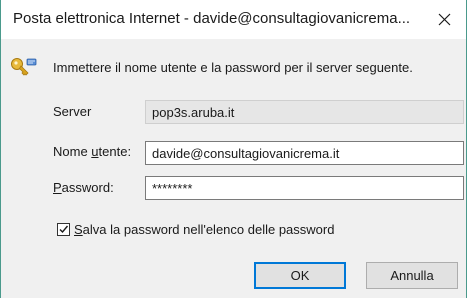  I want to click on ok-button: OK, so click(300, 275).